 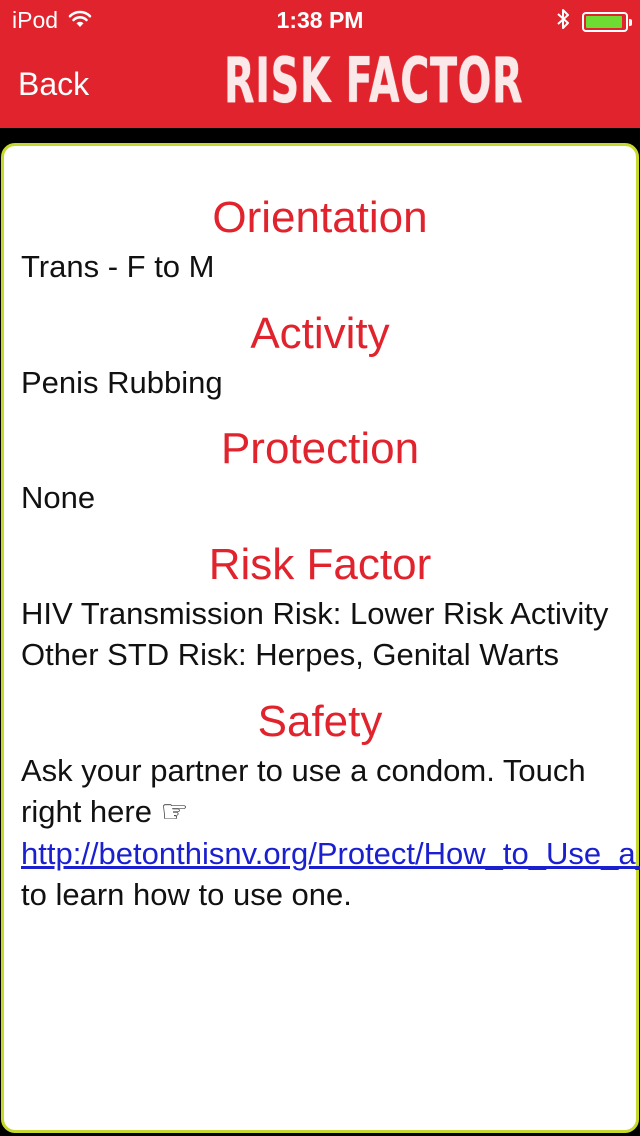 What do you see at coordinates (320, 217) in the screenshot?
I see `orientation-heading: Orientation` at bounding box center [320, 217].